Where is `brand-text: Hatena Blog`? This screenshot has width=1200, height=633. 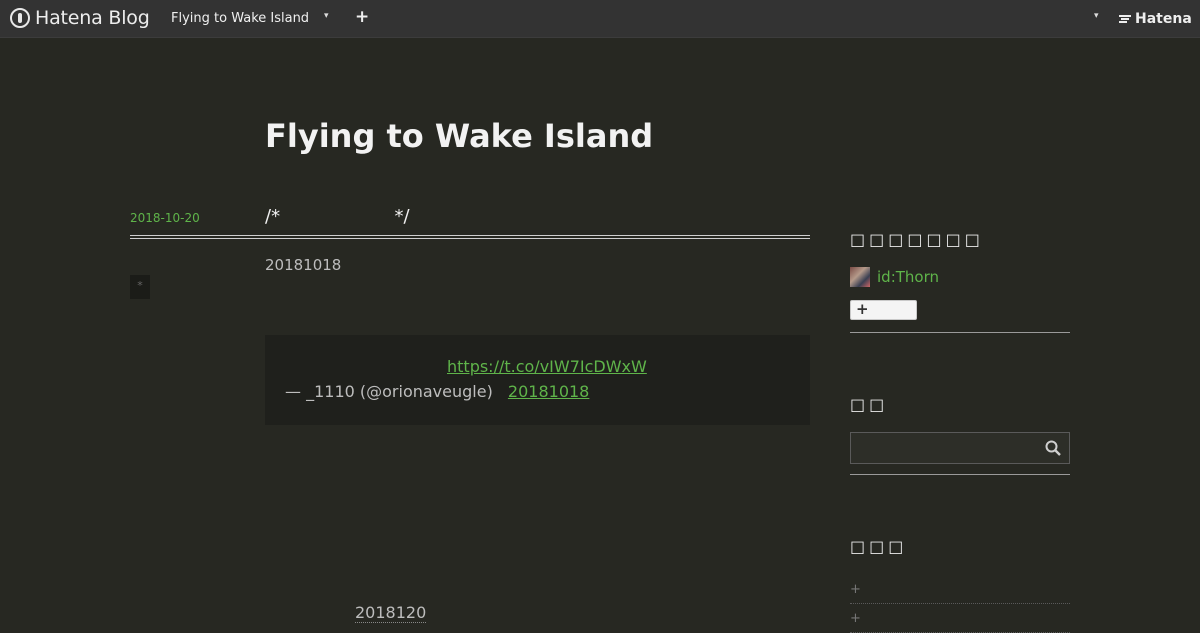 brand-text: Hatena Blog is located at coordinates (92, 18).